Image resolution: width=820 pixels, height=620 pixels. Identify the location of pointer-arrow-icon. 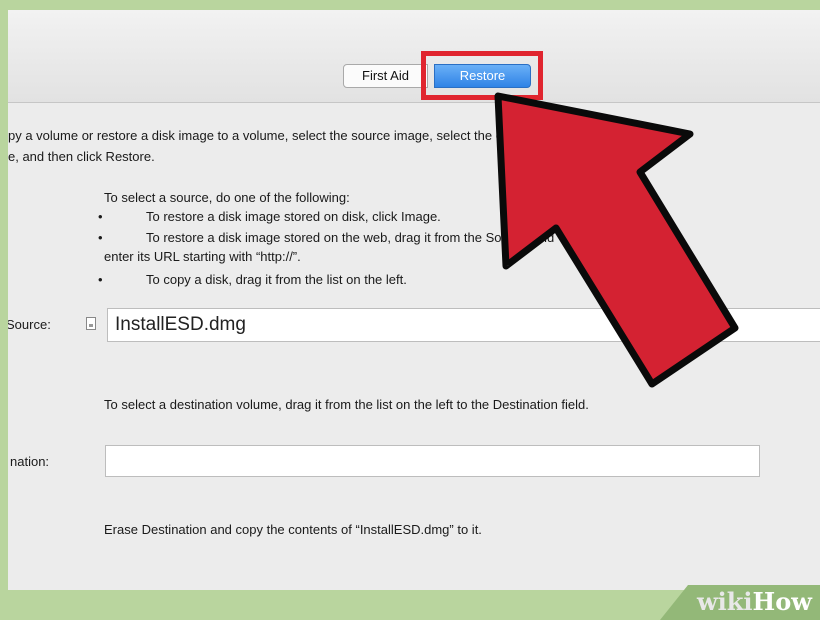
(616, 240).